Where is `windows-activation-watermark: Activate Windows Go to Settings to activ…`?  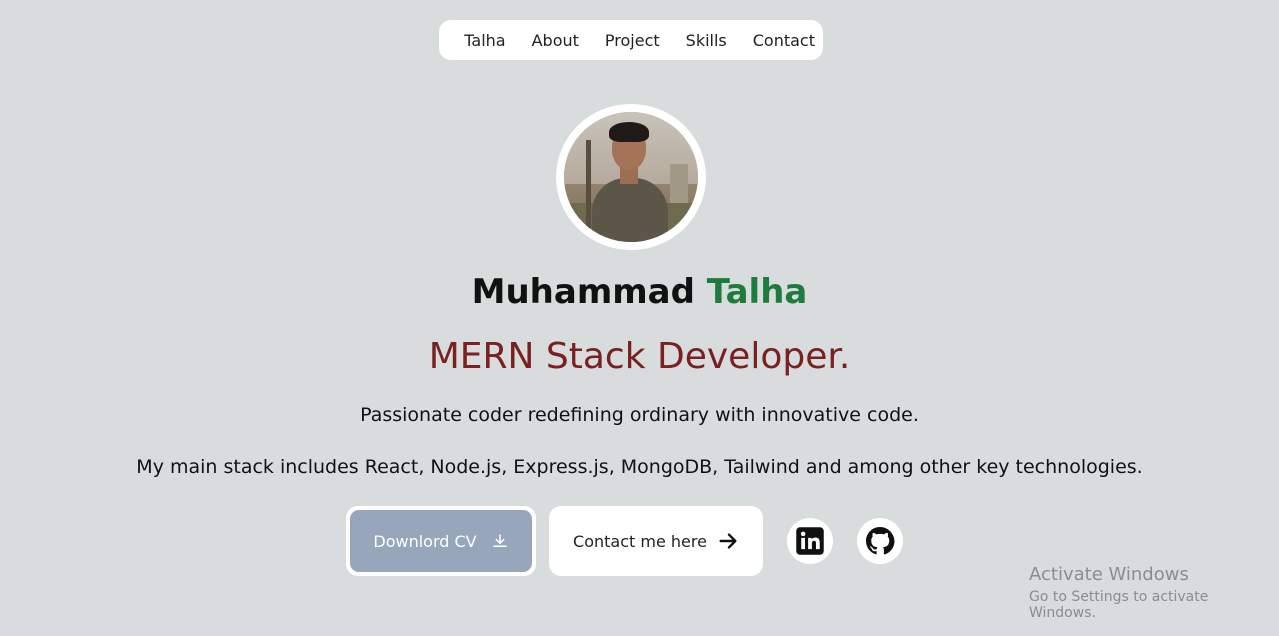 windows-activation-watermark: Activate Windows Go to Settings to activ… is located at coordinates (1154, 592).